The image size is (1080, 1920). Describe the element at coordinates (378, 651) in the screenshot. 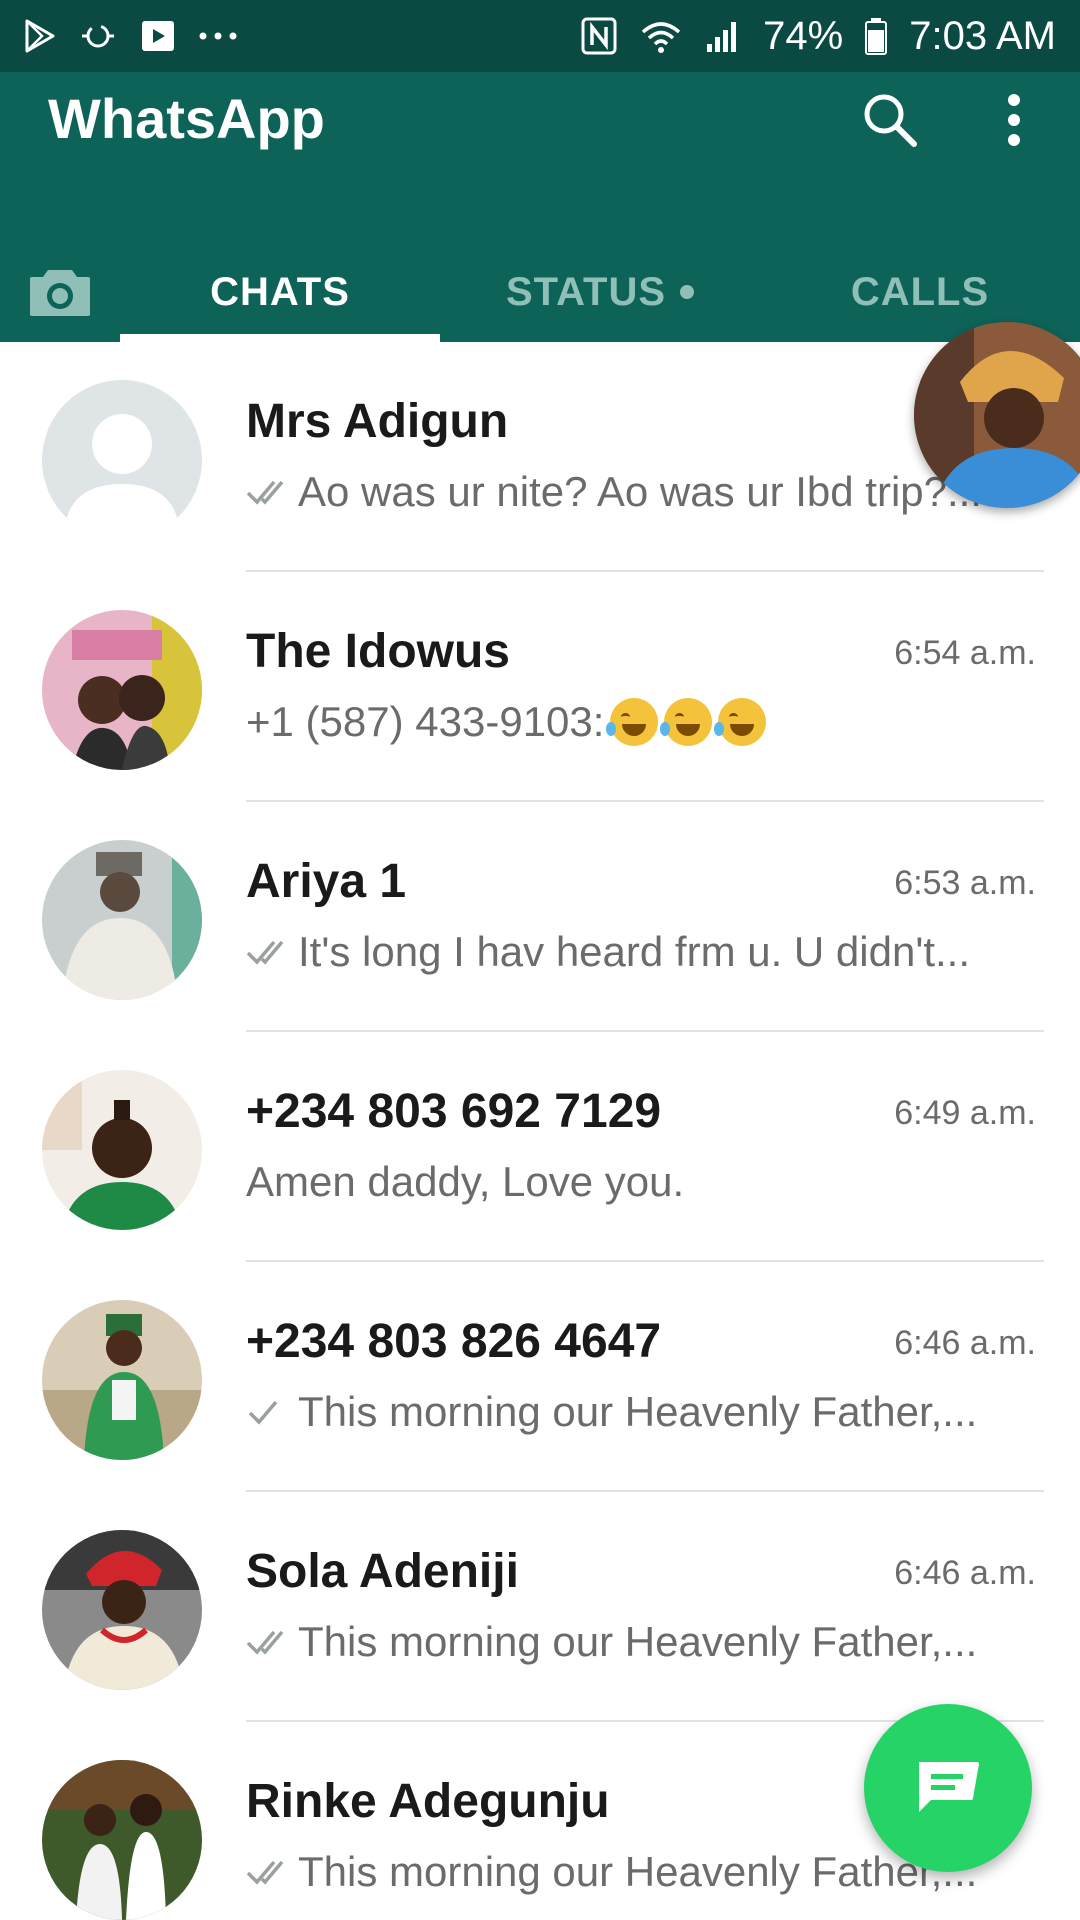

I see `chat-name: The Idowus` at that location.